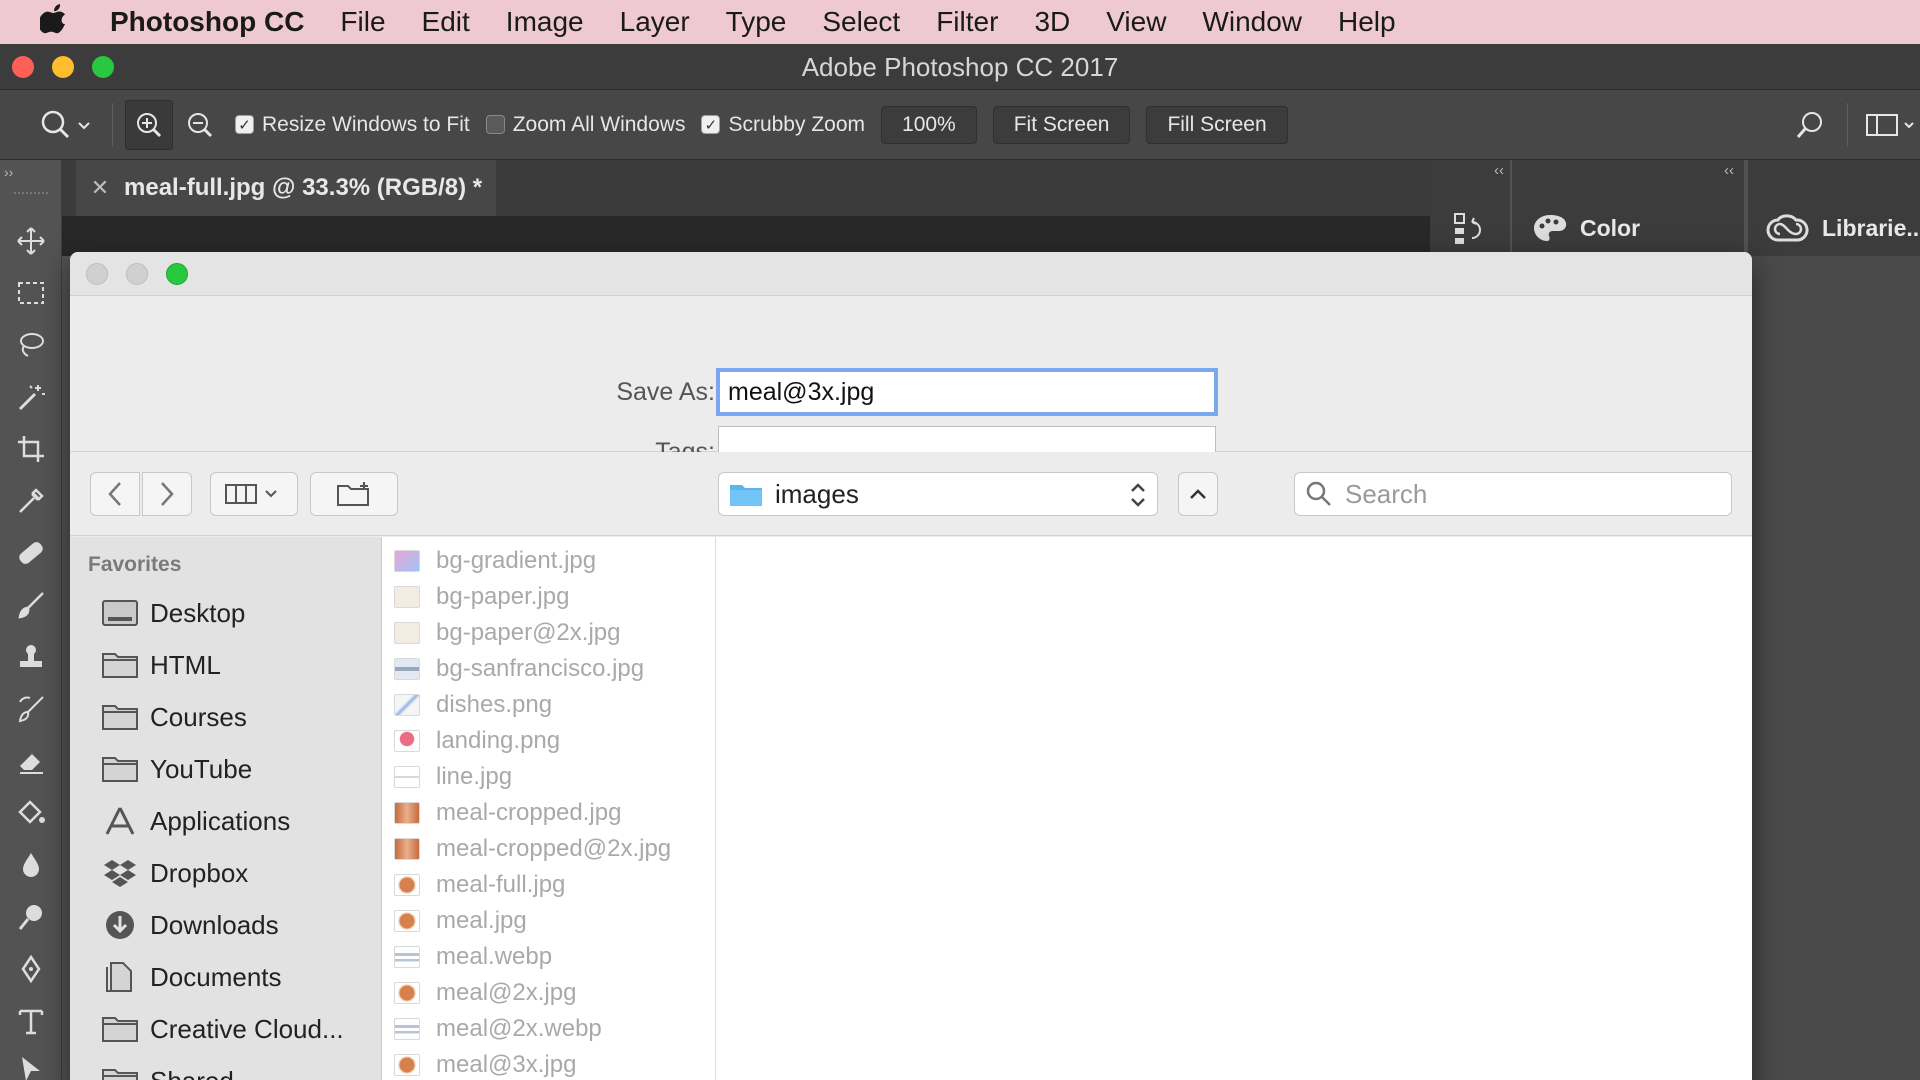 The height and width of the screenshot is (1080, 1920). What do you see at coordinates (1513, 494) in the screenshot?
I see `search-field: Search` at bounding box center [1513, 494].